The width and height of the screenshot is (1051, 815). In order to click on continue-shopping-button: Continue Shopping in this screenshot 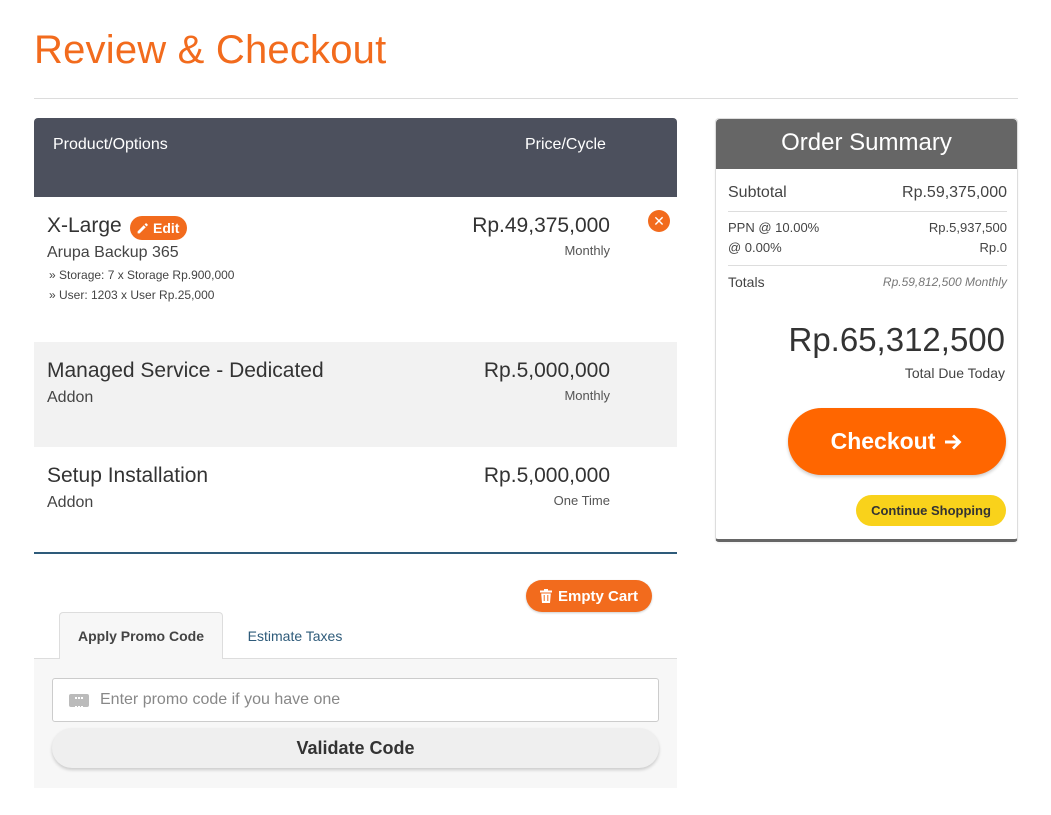, I will do `click(931, 510)`.